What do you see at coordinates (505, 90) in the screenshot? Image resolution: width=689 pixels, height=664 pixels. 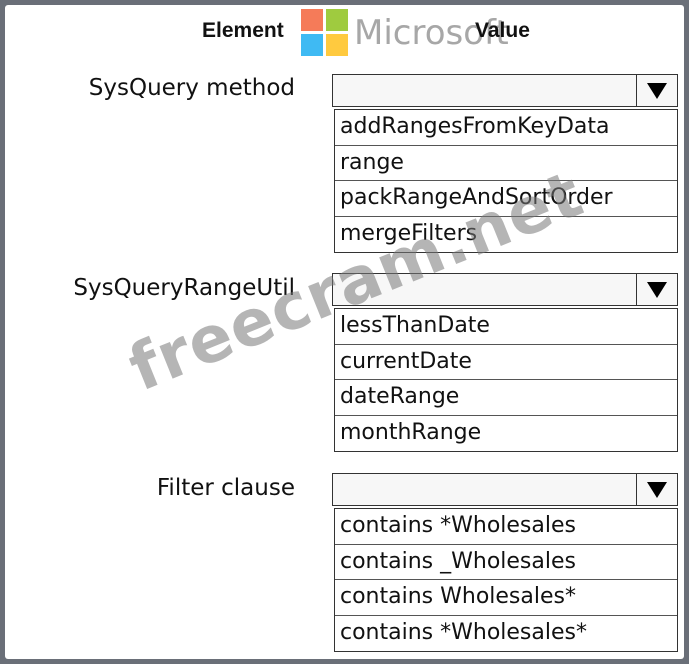 I see `sysquery-method-dropdown` at bounding box center [505, 90].